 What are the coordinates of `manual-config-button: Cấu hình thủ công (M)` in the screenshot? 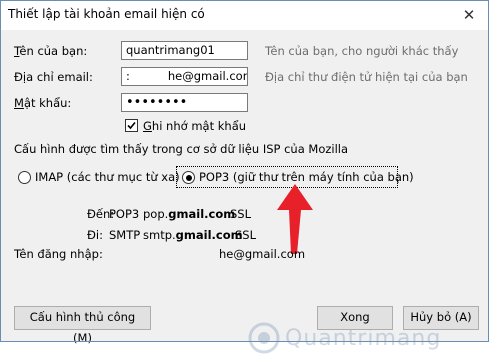 It's located at (82, 325).